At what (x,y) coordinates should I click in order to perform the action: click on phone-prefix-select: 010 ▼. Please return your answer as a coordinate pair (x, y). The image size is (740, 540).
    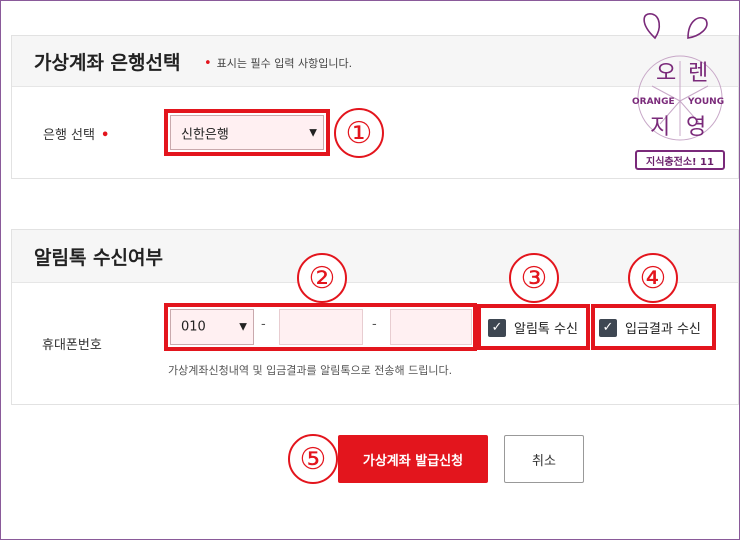
    Looking at the image, I should click on (212, 327).